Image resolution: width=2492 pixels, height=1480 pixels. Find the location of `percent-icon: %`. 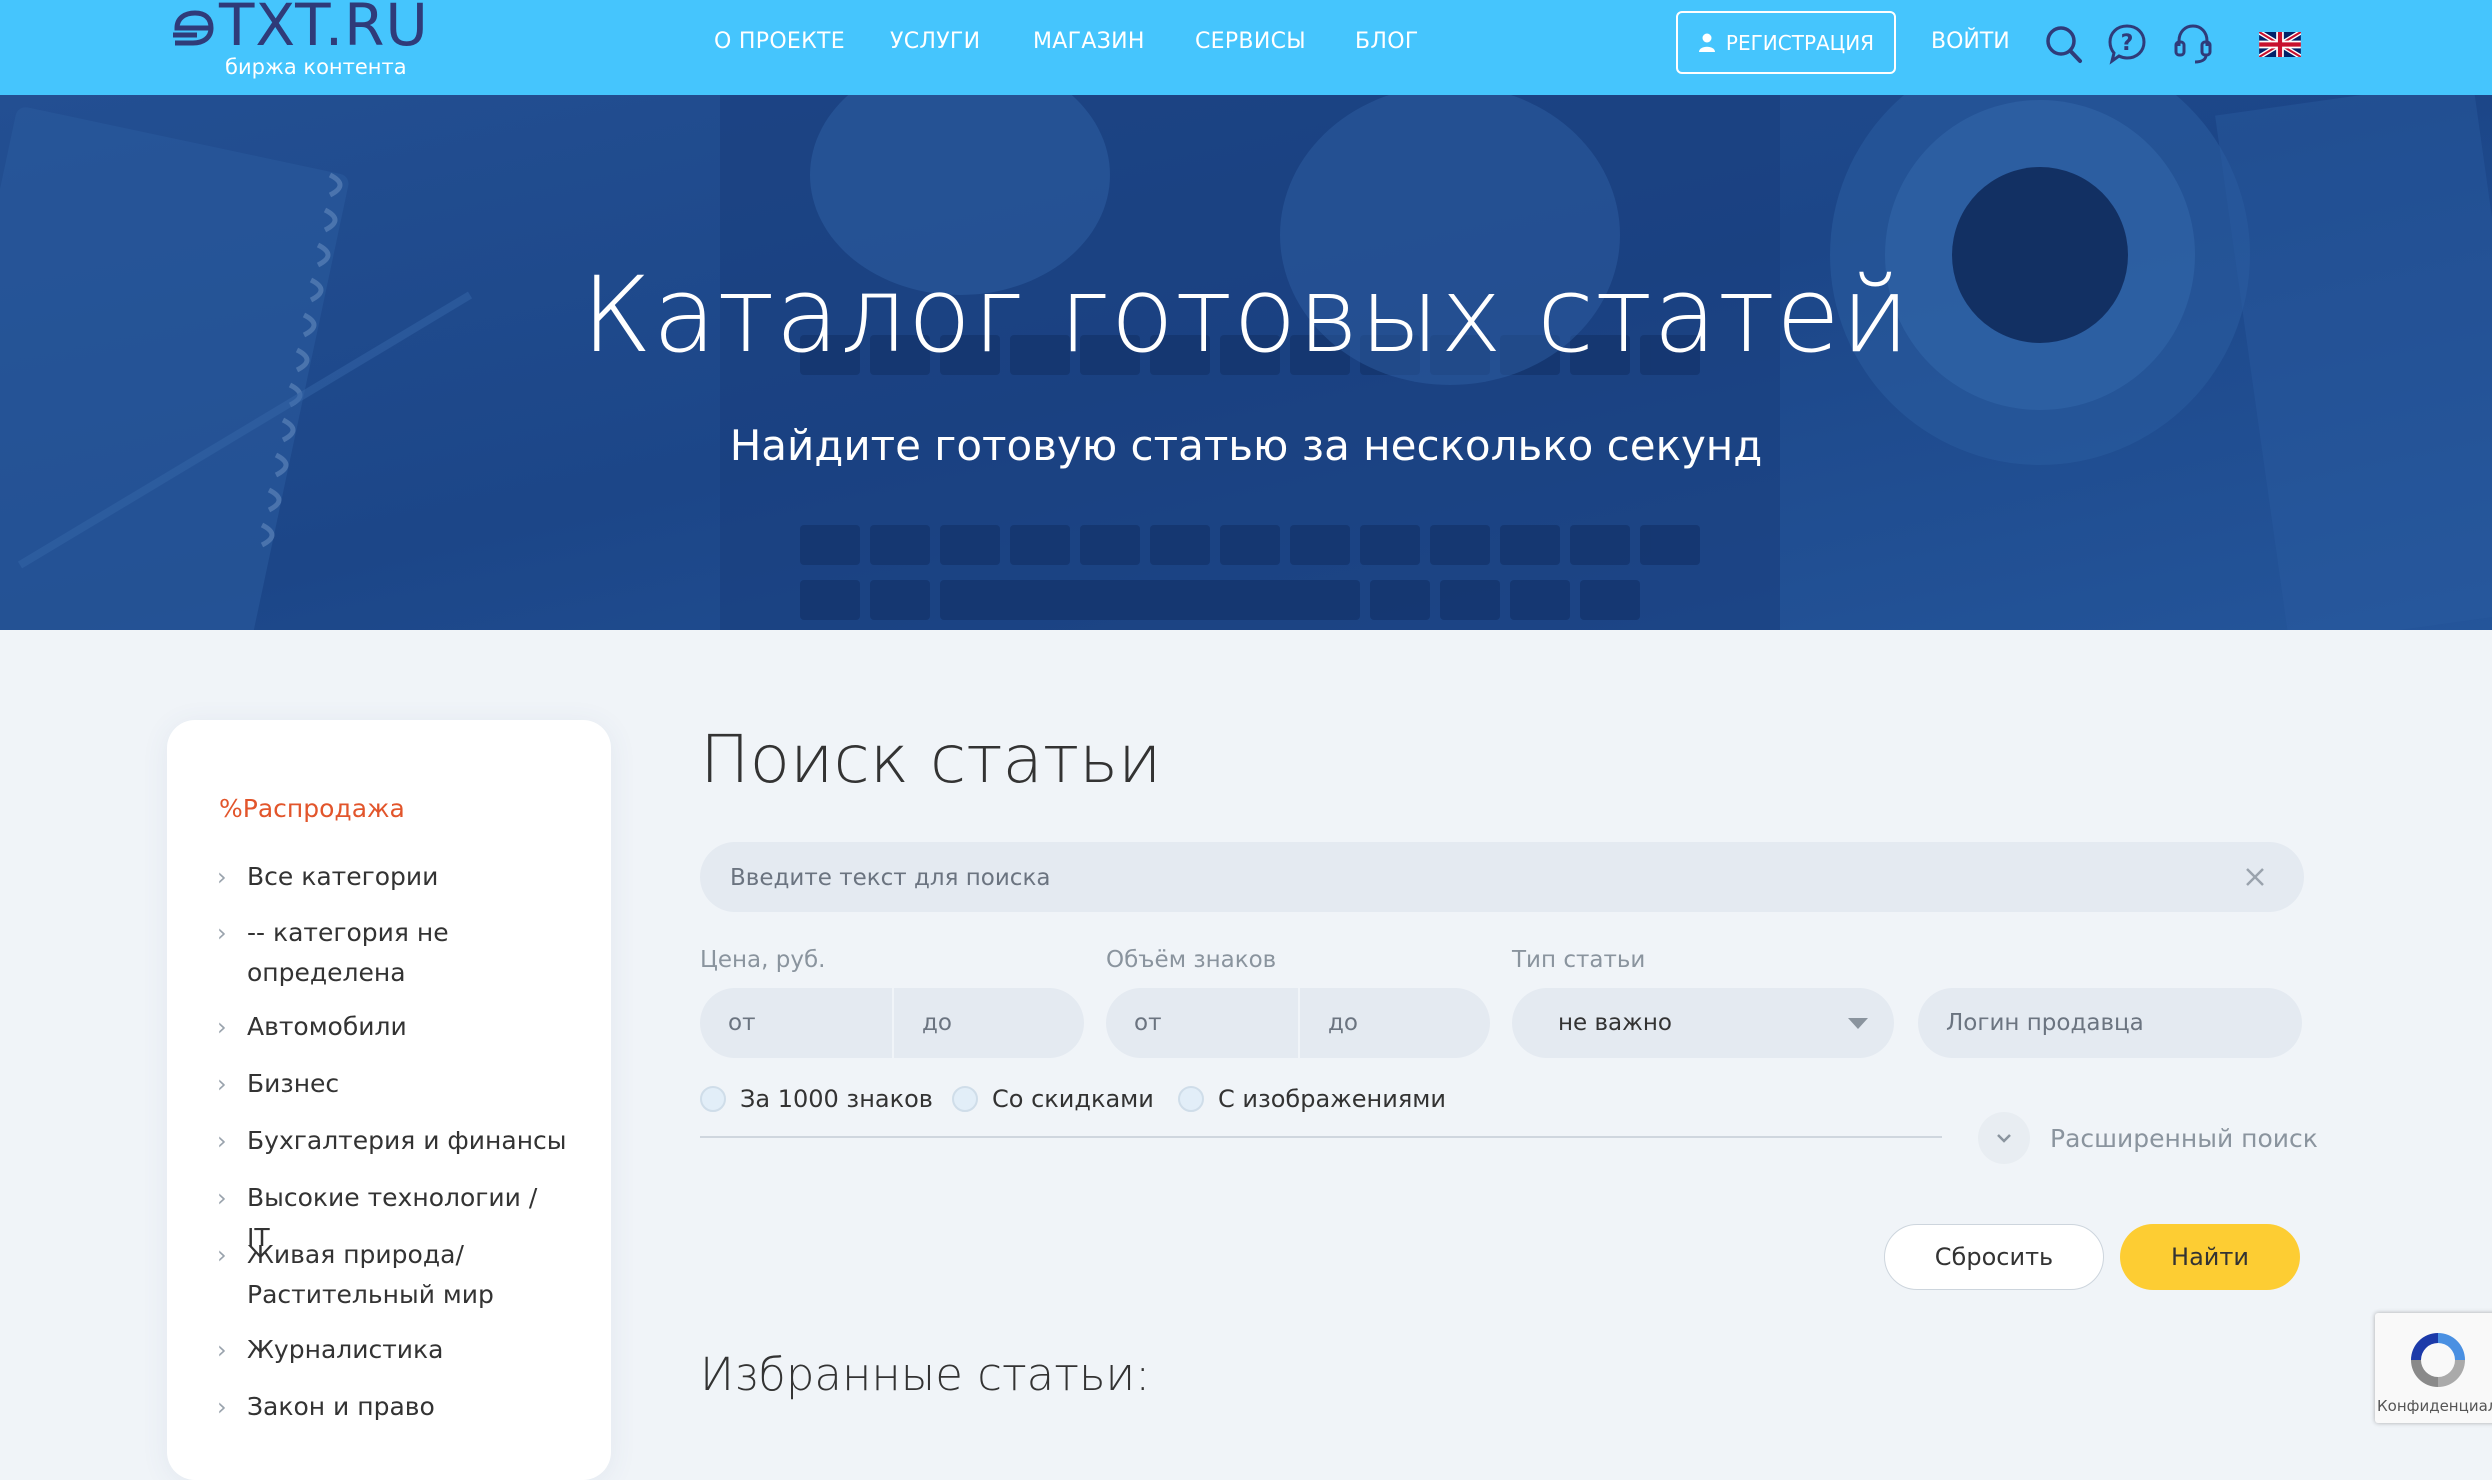

percent-icon: % is located at coordinates (231, 808).